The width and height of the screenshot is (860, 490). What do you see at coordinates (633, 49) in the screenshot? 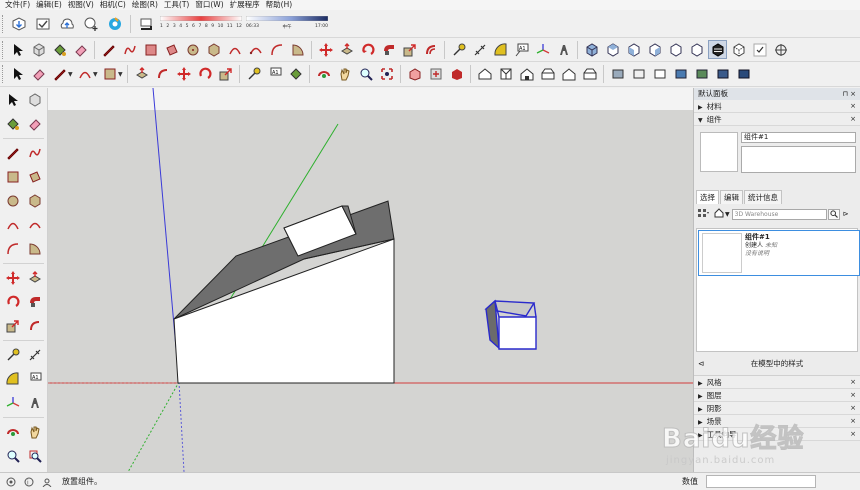
I see `front-view-icon` at bounding box center [633, 49].